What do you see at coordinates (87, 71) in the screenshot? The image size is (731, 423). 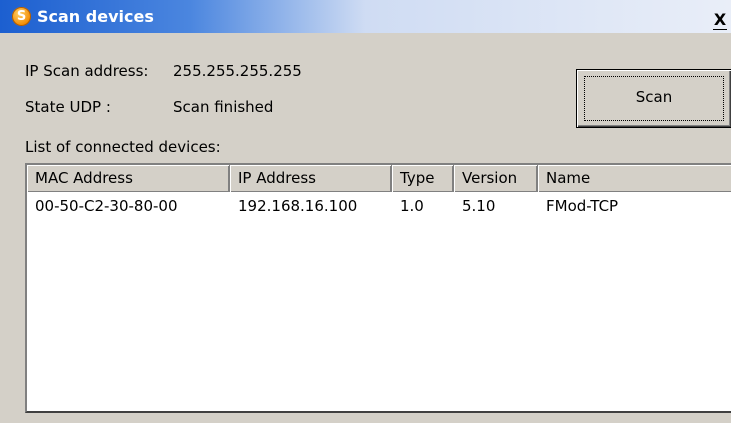 I see `ip-scan-address-label: IP Scan address:` at bounding box center [87, 71].